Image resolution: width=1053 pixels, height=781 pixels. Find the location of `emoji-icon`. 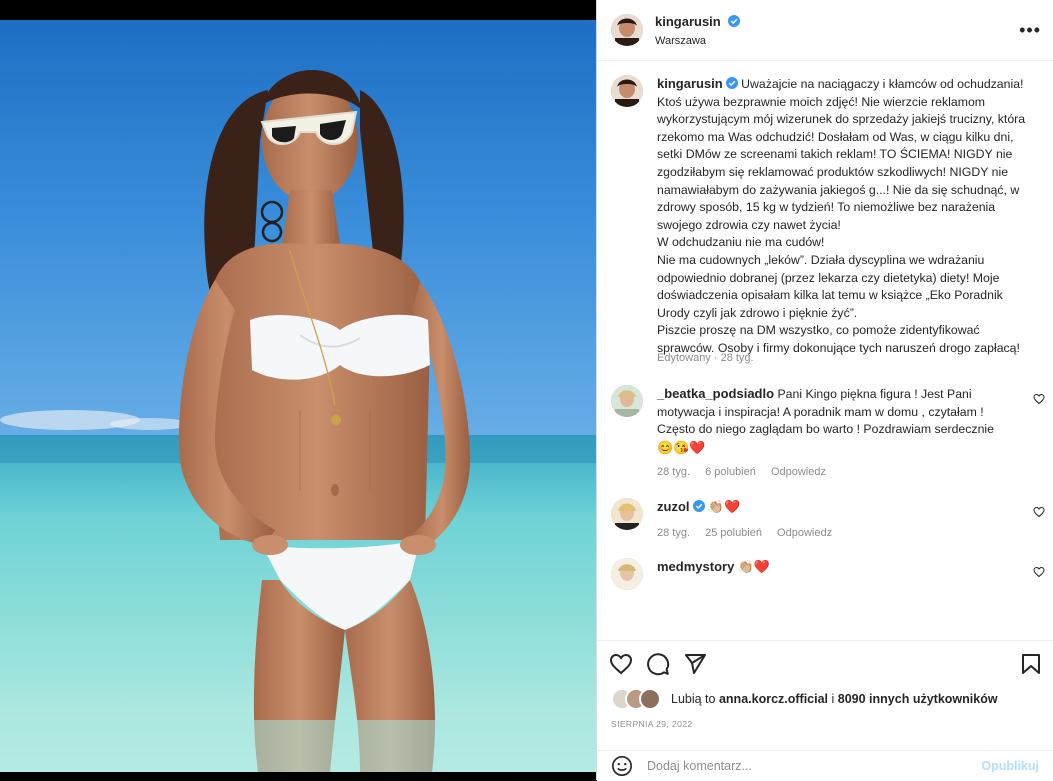

emoji-icon is located at coordinates (622, 766).